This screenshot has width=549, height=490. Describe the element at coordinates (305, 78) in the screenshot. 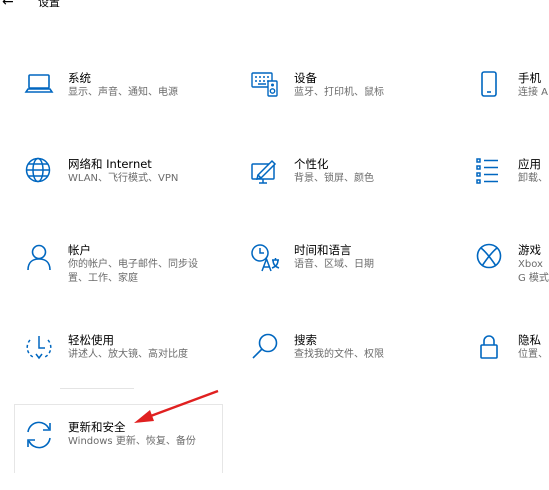

I see `tile-title: 设备` at that location.